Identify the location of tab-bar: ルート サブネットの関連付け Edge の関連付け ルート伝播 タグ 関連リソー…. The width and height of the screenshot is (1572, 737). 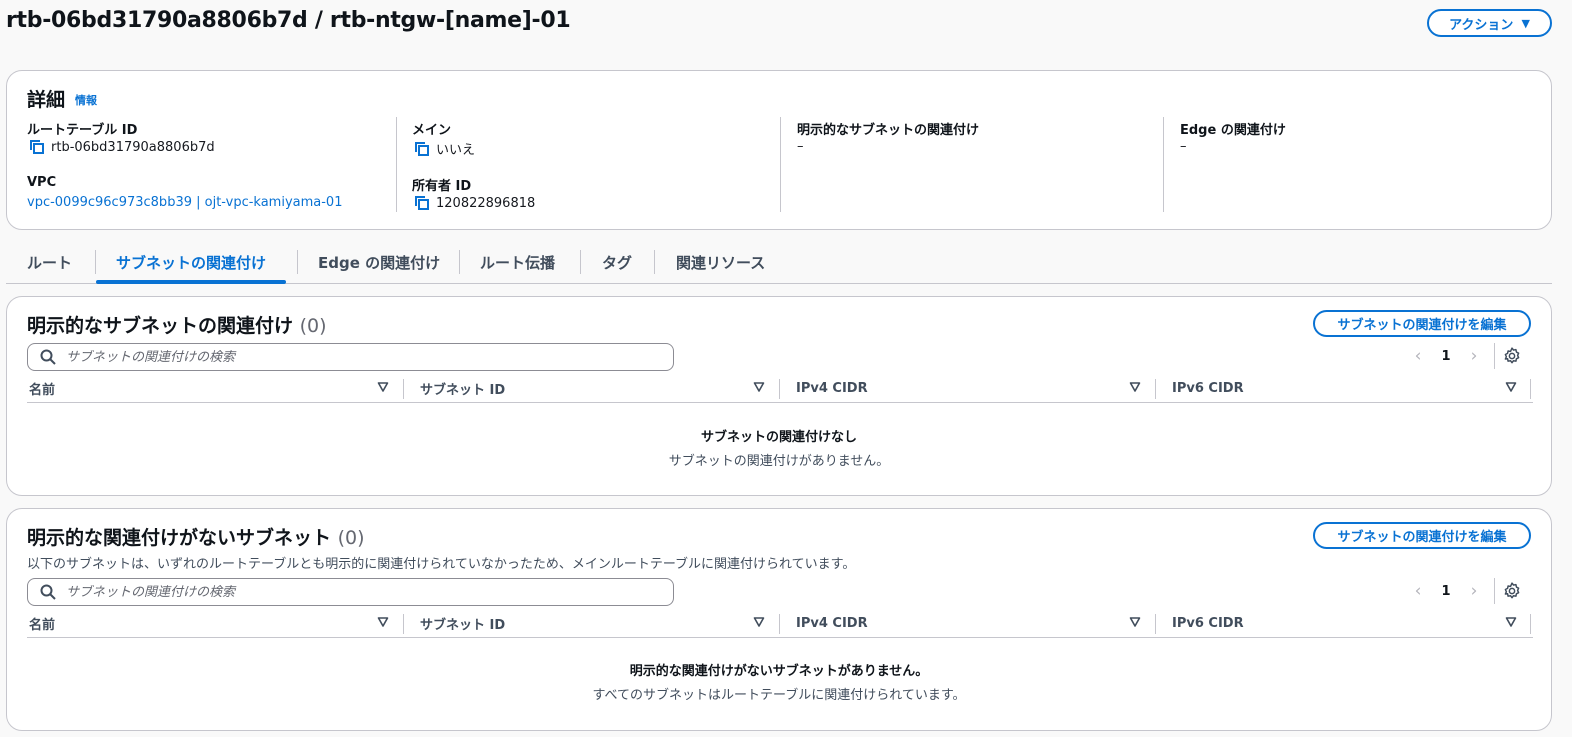
(779, 263).